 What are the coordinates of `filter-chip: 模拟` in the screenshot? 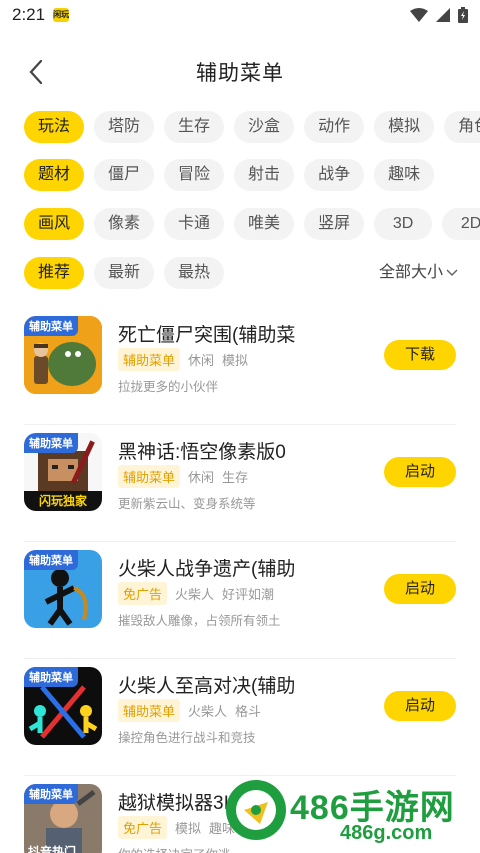 It's located at (404, 127).